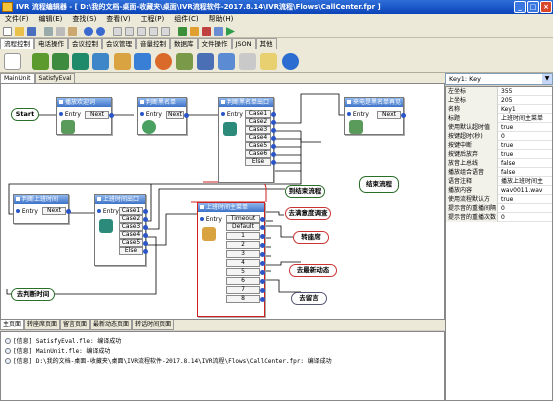 This screenshot has height=401, width=553. I want to click on paste-icon, so click(72, 31).